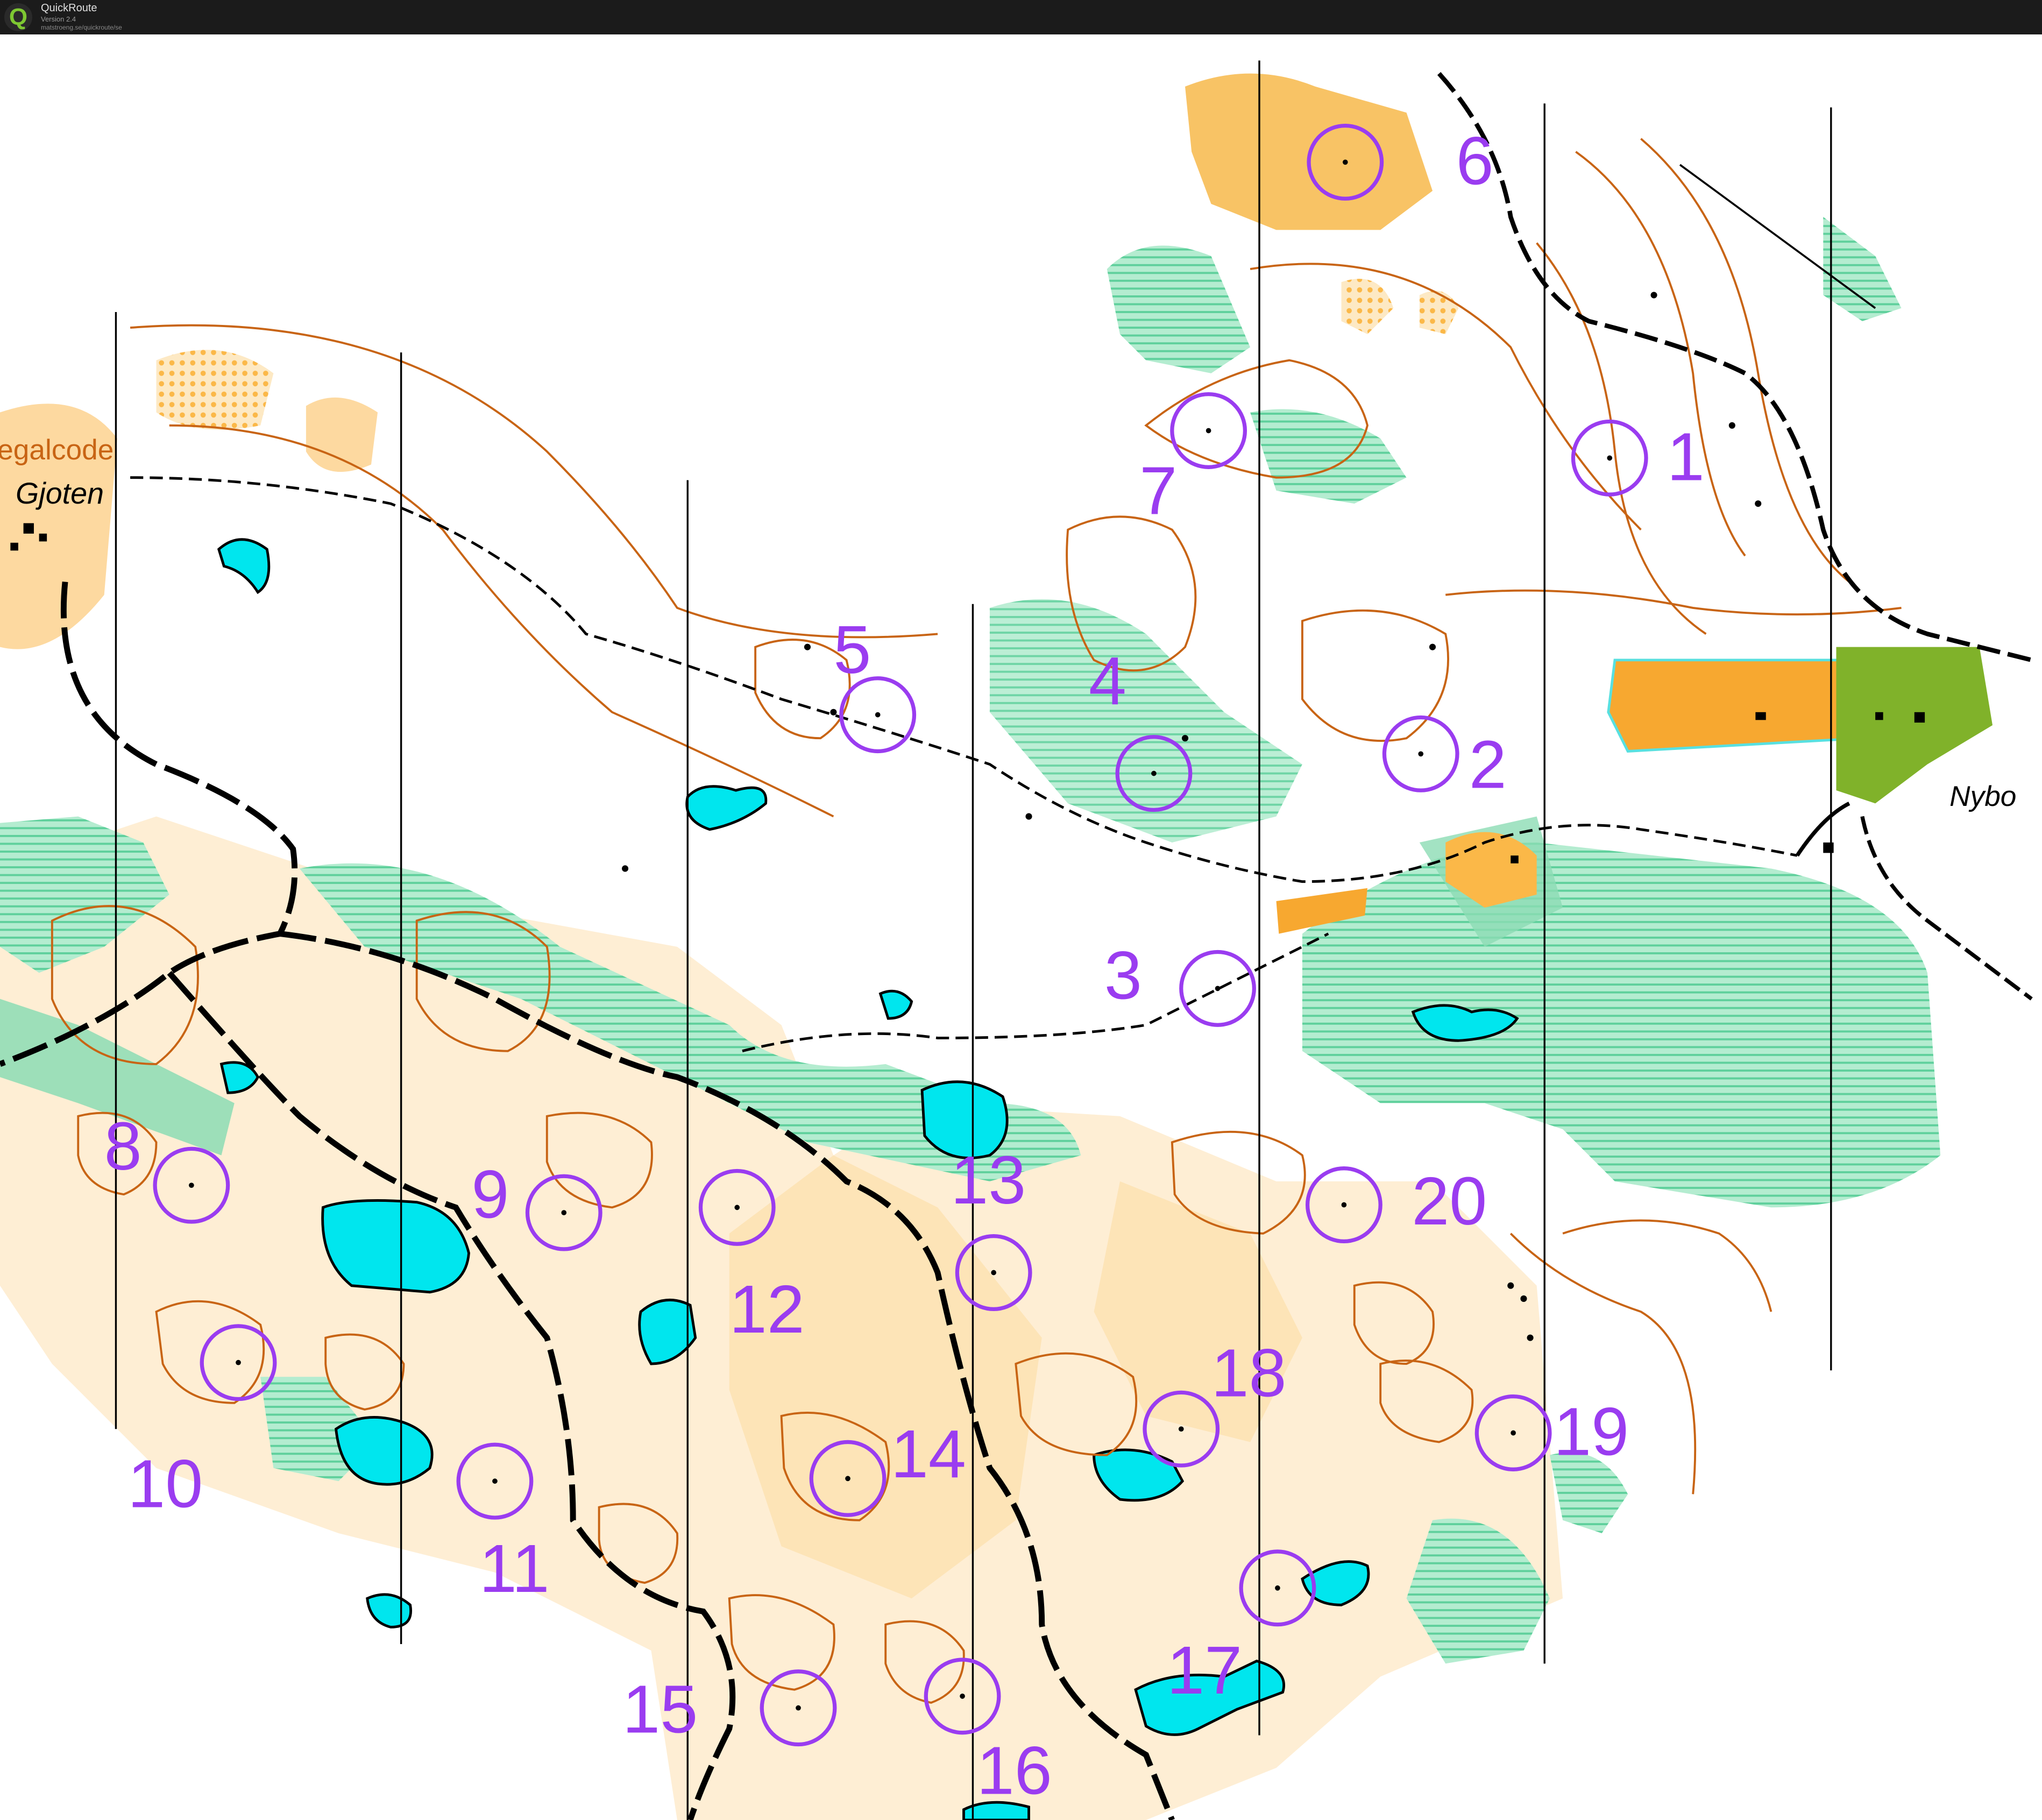  Describe the element at coordinates (1591, 1432) in the screenshot. I see `control-number-19: 19` at that location.